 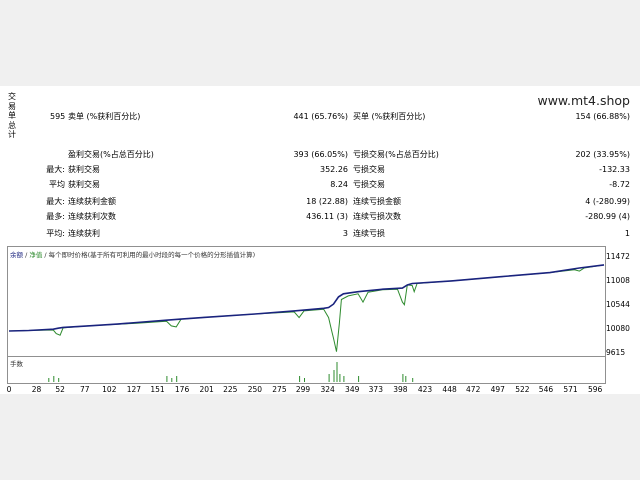 I want to click on avg2-label: 平均:, so click(x=55, y=233).